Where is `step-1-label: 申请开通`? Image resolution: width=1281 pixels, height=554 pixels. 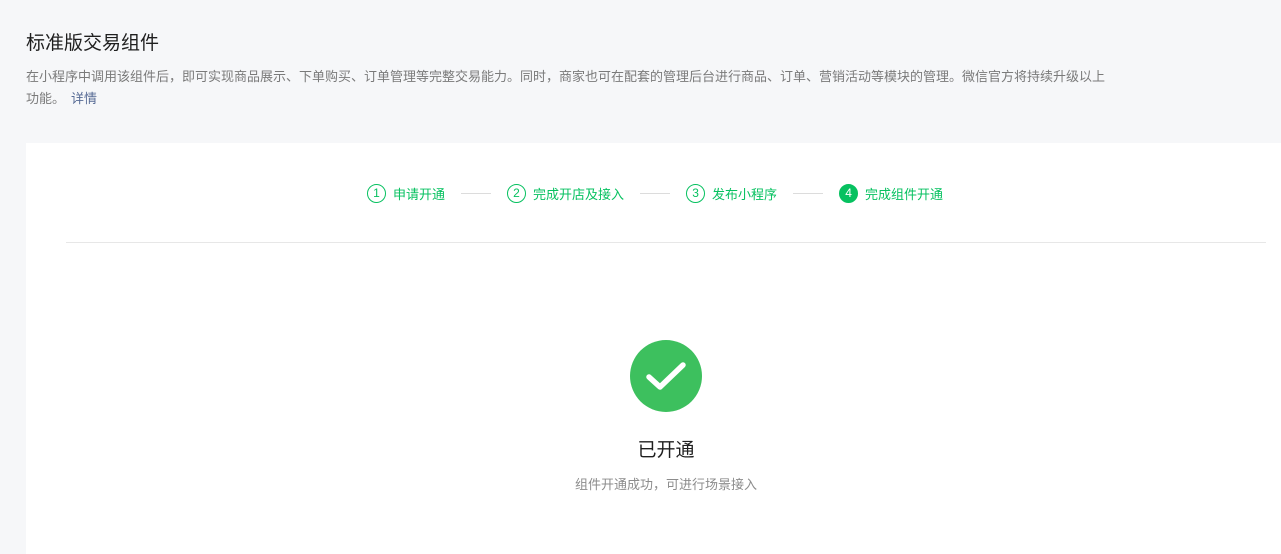
step-1-label: 申请开通 is located at coordinates (419, 195).